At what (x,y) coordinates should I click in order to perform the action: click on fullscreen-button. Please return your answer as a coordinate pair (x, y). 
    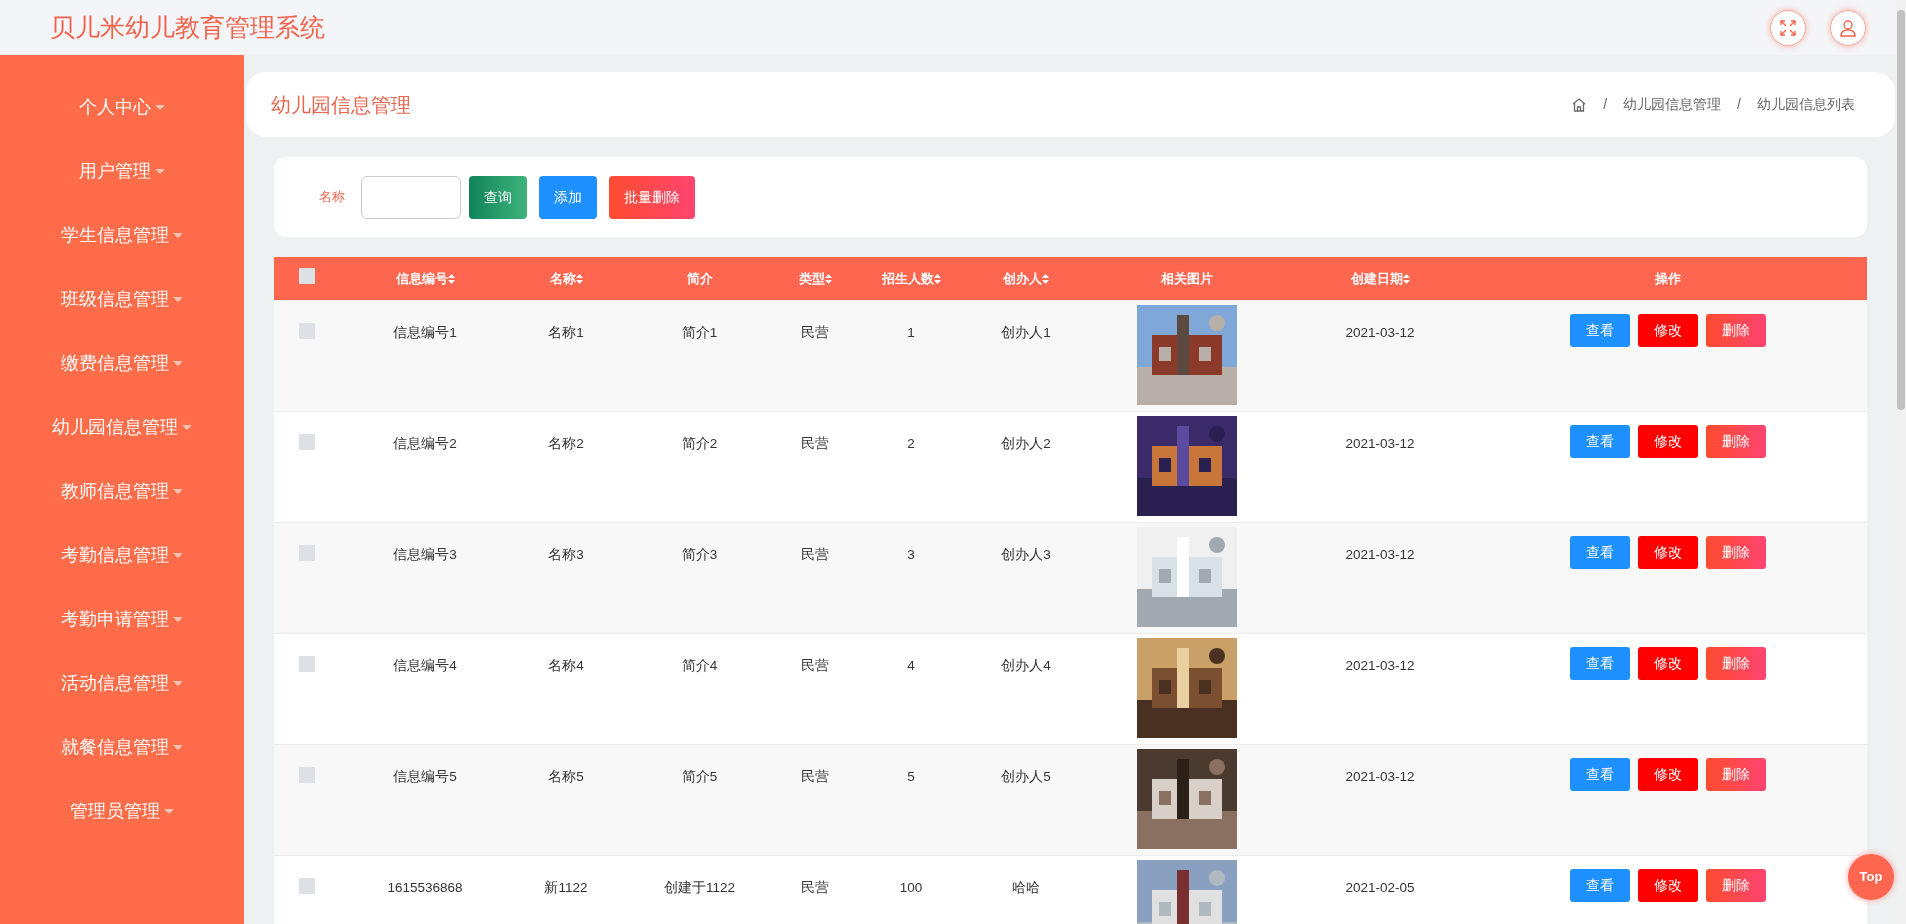
    Looking at the image, I should click on (1788, 27).